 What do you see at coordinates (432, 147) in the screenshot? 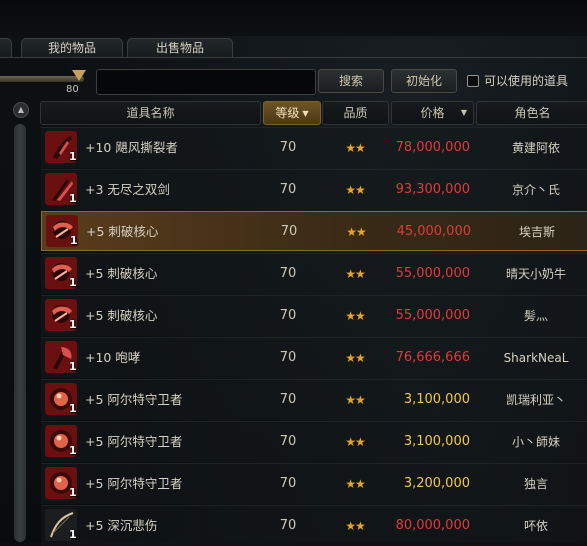
I see `item-price: 78,000,000` at bounding box center [432, 147].